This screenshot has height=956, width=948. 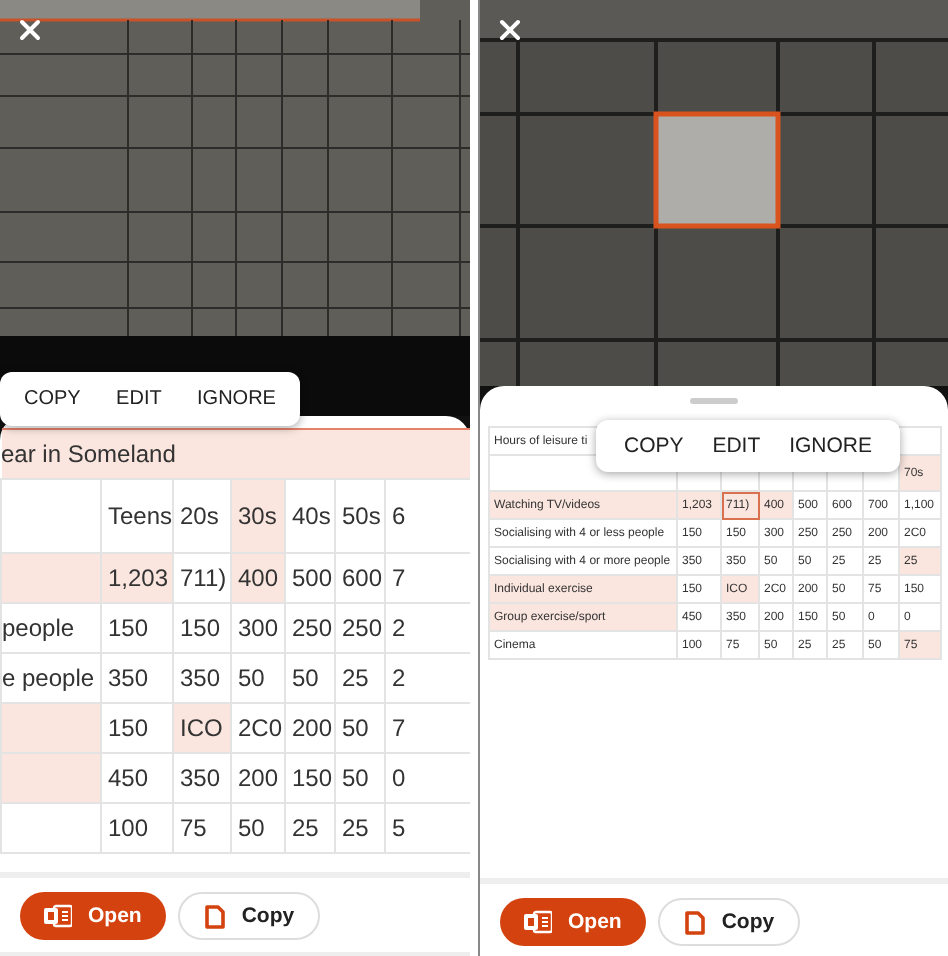 I want to click on table-cell: 300, so click(x=258, y=628).